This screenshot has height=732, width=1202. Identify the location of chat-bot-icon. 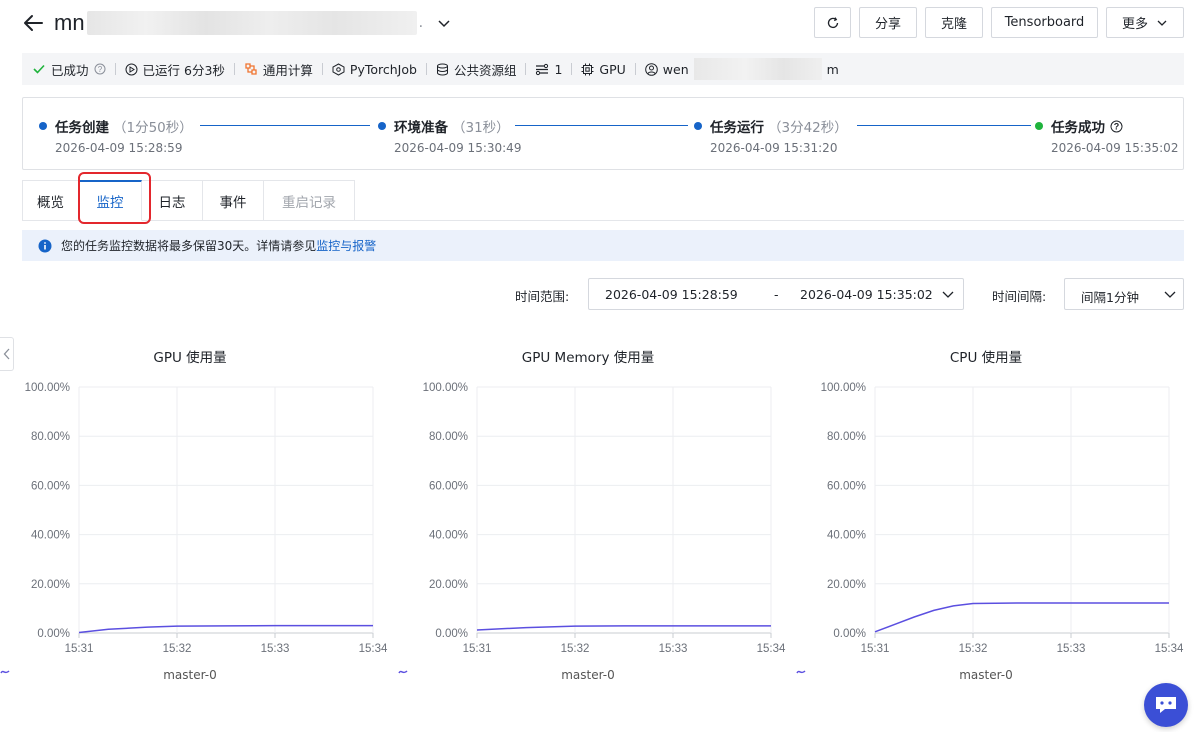
(1166, 705).